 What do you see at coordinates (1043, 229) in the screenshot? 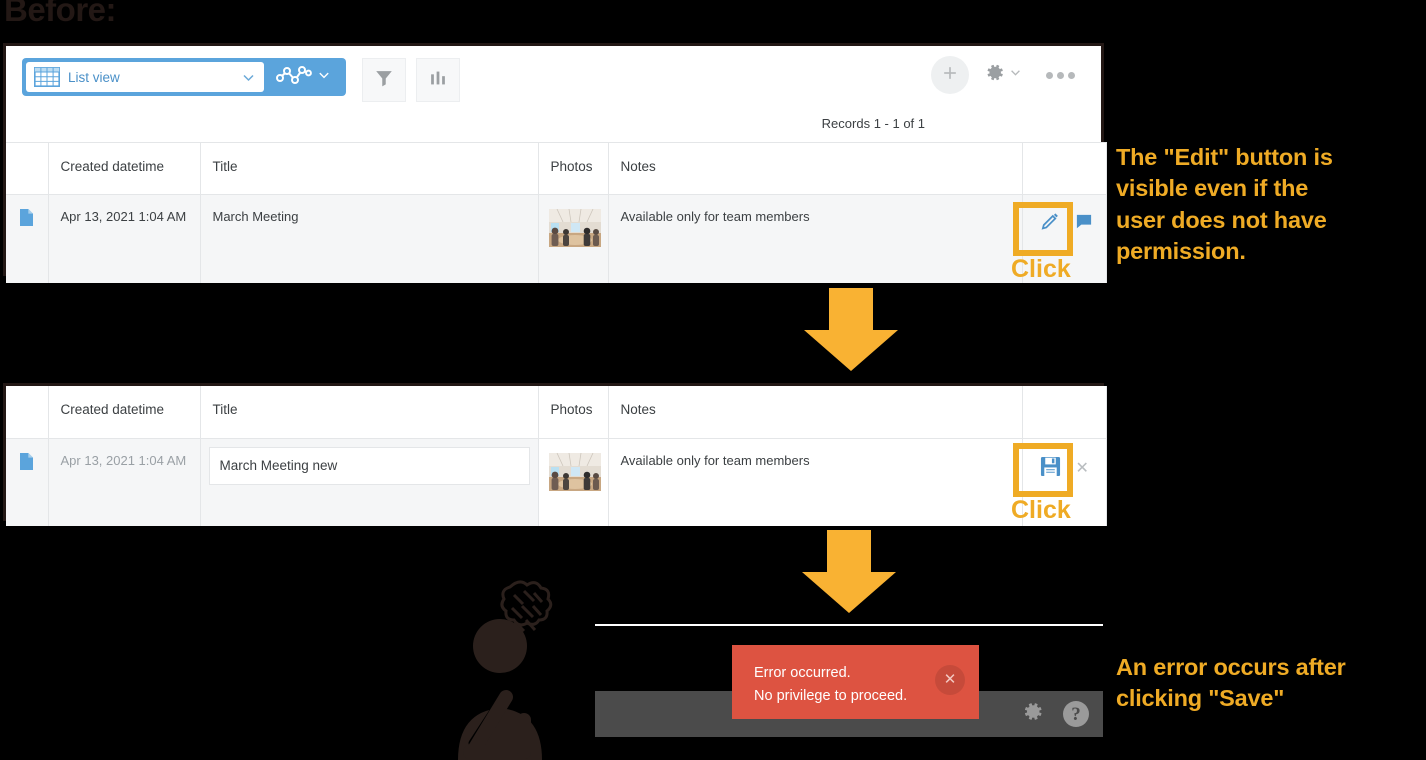
I see `highlight-box-edit` at bounding box center [1043, 229].